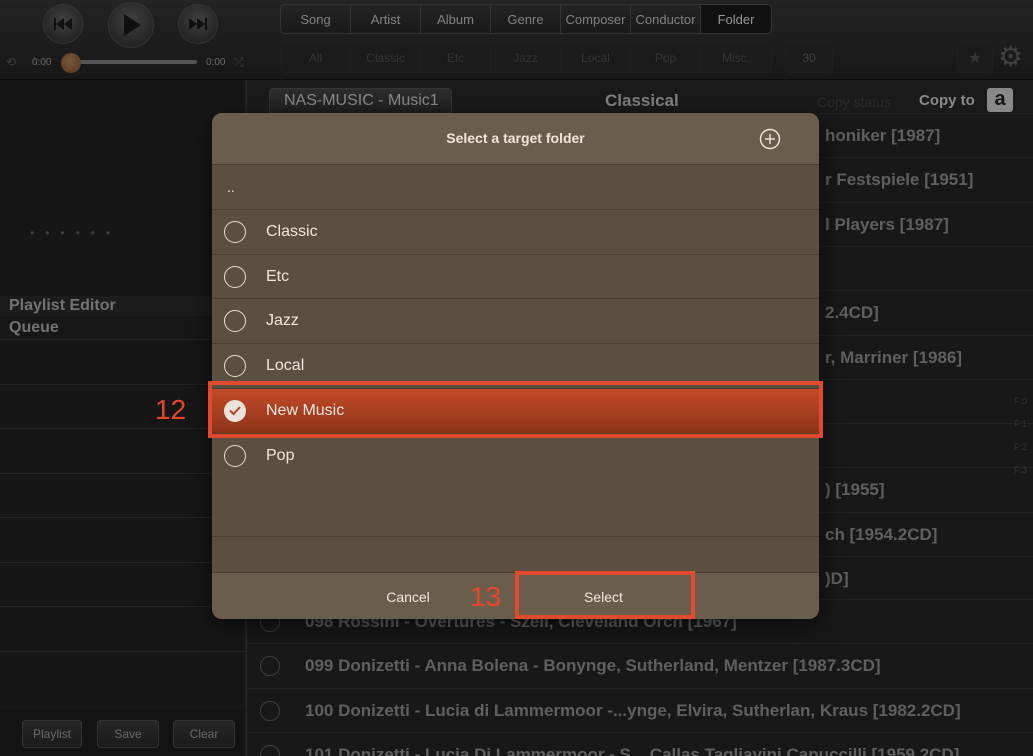 The image size is (1033, 756). I want to click on folder-label: Etc, so click(278, 276).